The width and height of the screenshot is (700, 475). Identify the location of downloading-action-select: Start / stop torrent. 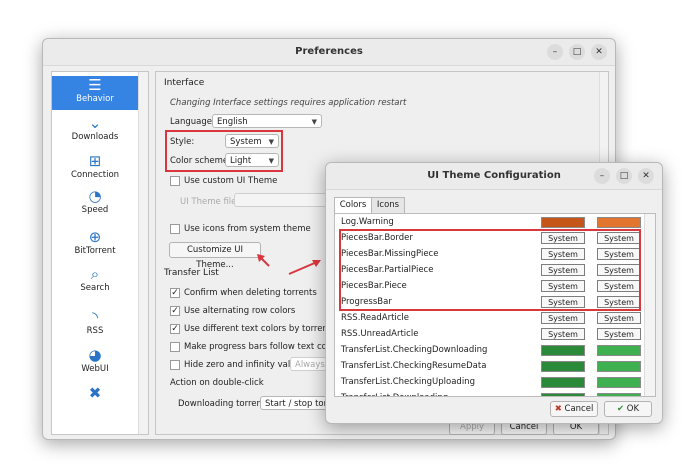
(294, 403).